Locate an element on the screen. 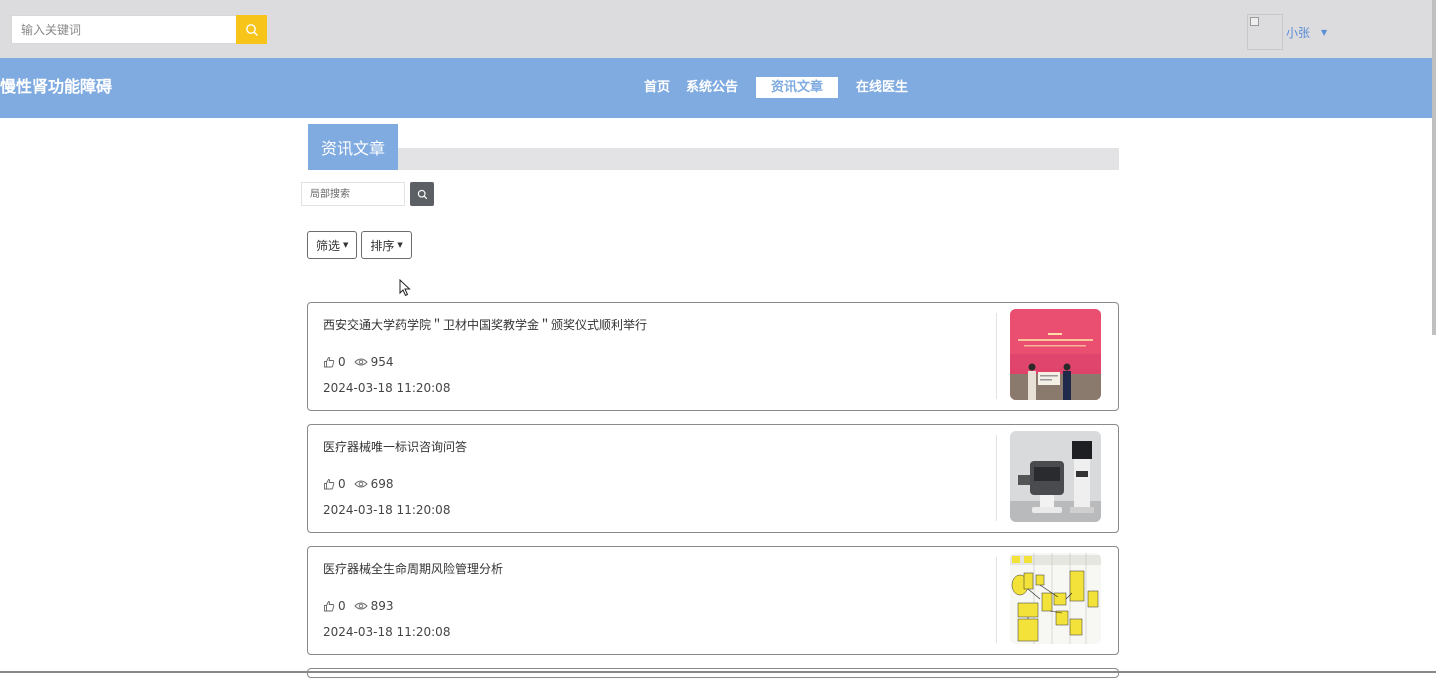 This screenshot has height=678, width=1436. local-search is located at coordinates (367, 194).